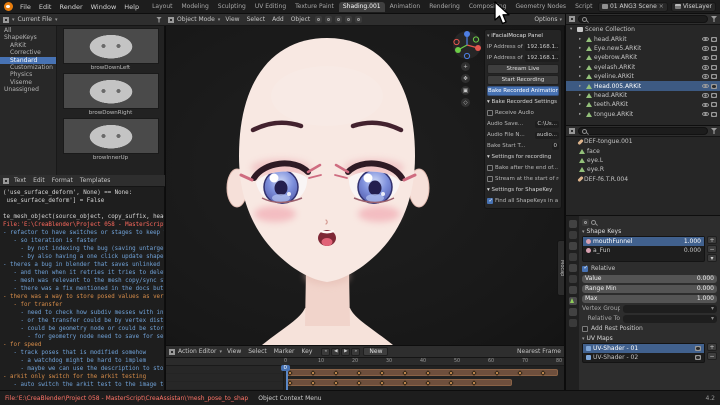 The width and height of the screenshot is (720, 405). Describe the element at coordinates (28, 67) in the screenshot. I see `asset-category-customization: Customization` at that location.